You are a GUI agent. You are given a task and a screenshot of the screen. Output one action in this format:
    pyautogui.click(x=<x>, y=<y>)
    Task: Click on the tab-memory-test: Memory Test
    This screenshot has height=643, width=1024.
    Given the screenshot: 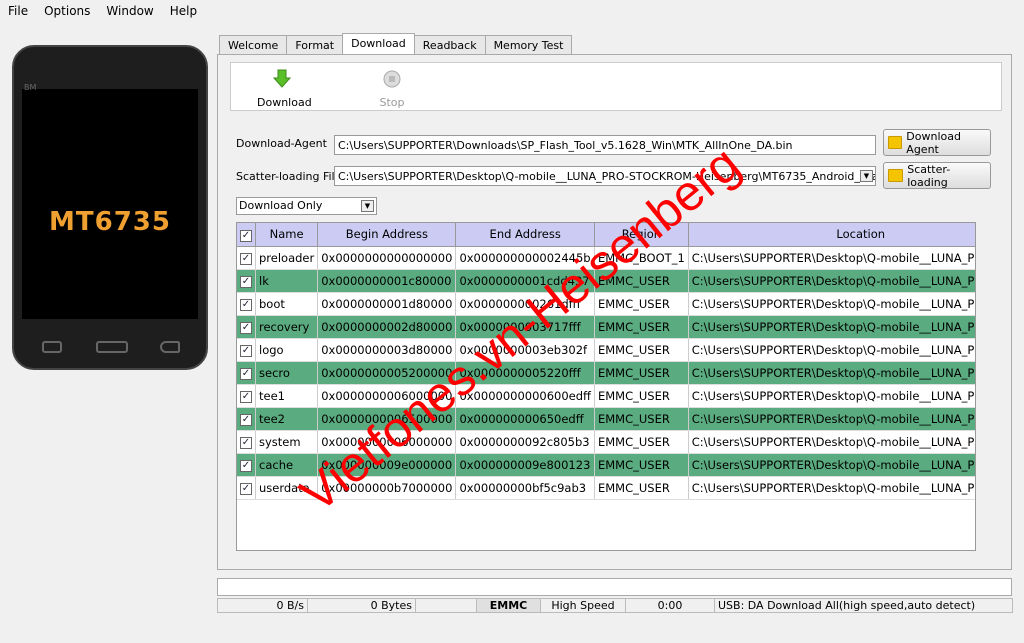 What is the action you would take?
    pyautogui.click(x=528, y=44)
    